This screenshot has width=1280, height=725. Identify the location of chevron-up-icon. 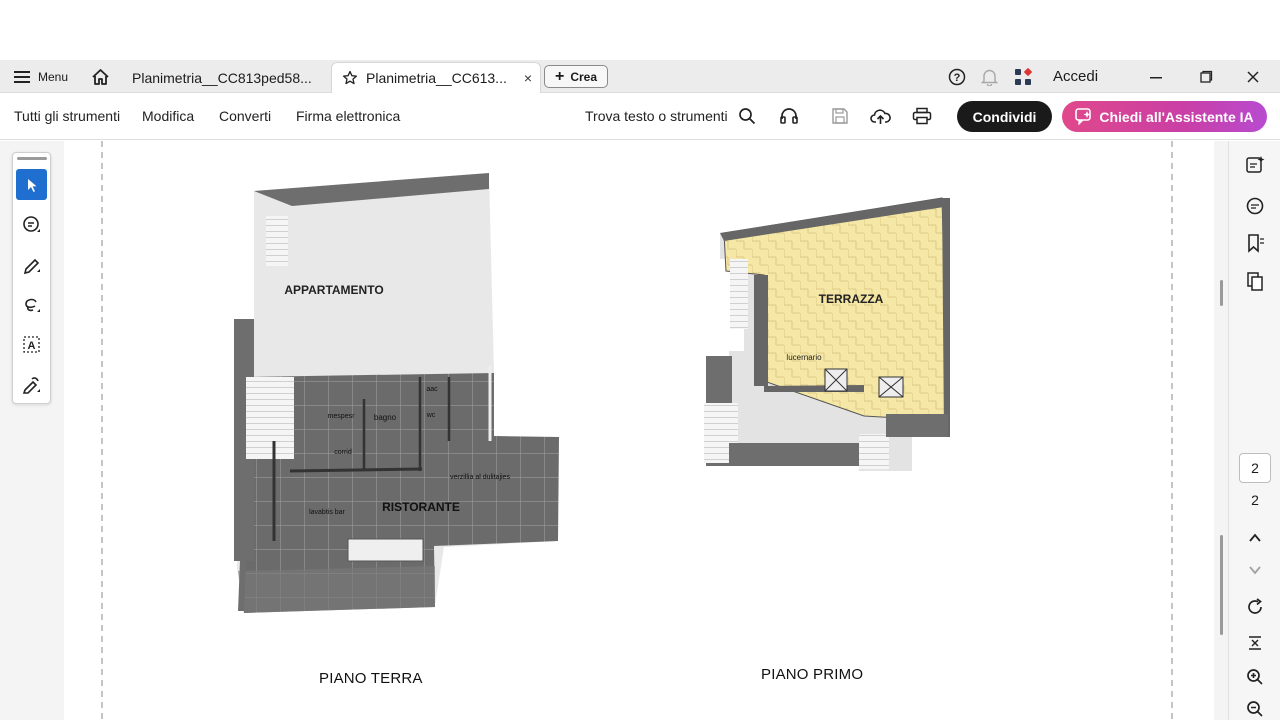
(1255, 537).